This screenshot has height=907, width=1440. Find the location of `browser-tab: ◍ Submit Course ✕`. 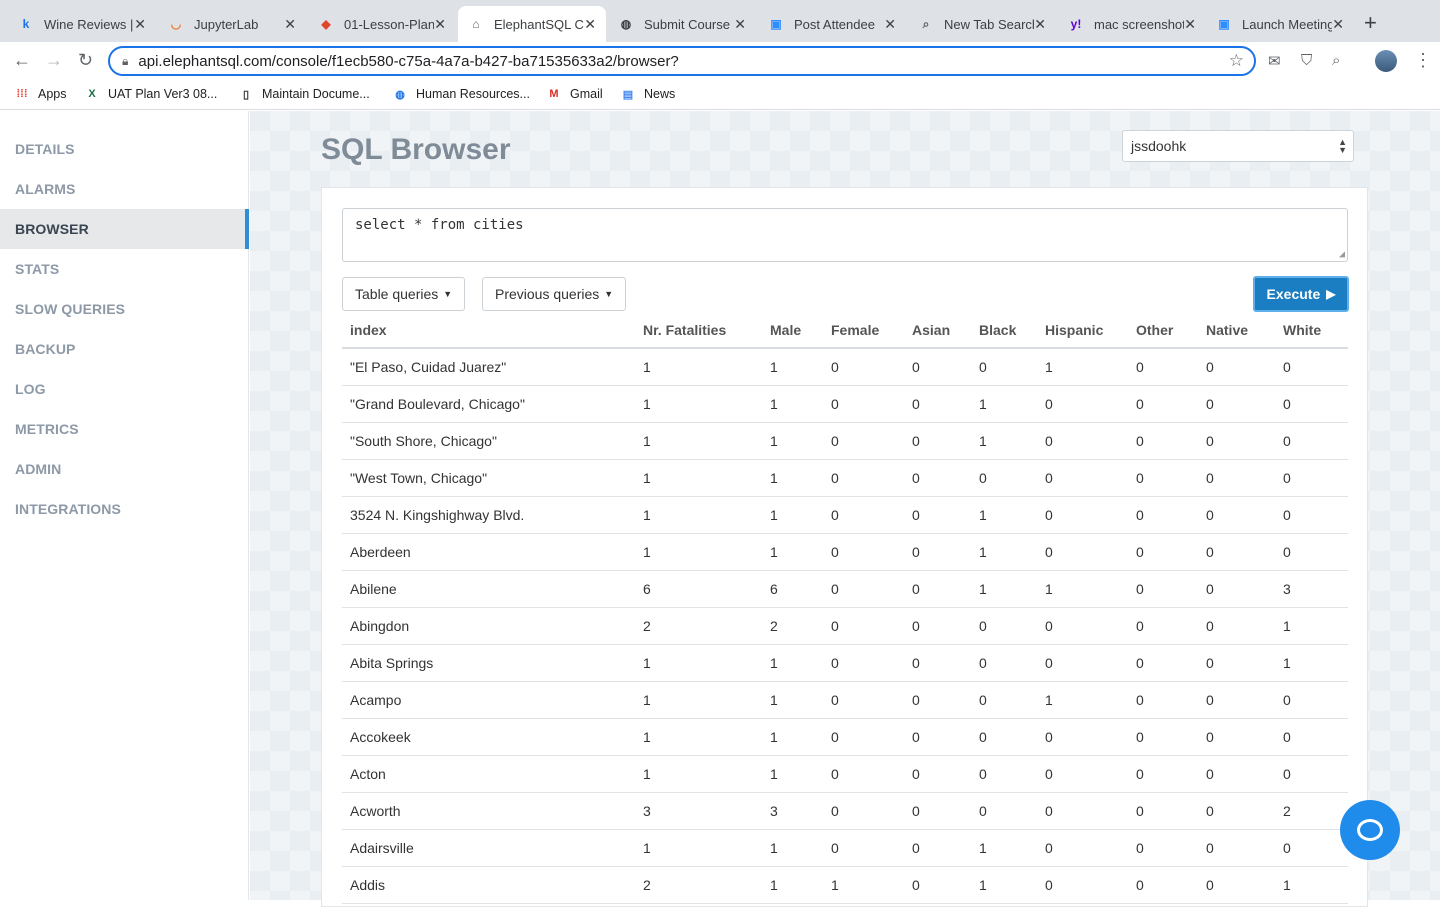

browser-tab: ◍ Submit Course ✕ is located at coordinates (682, 24).